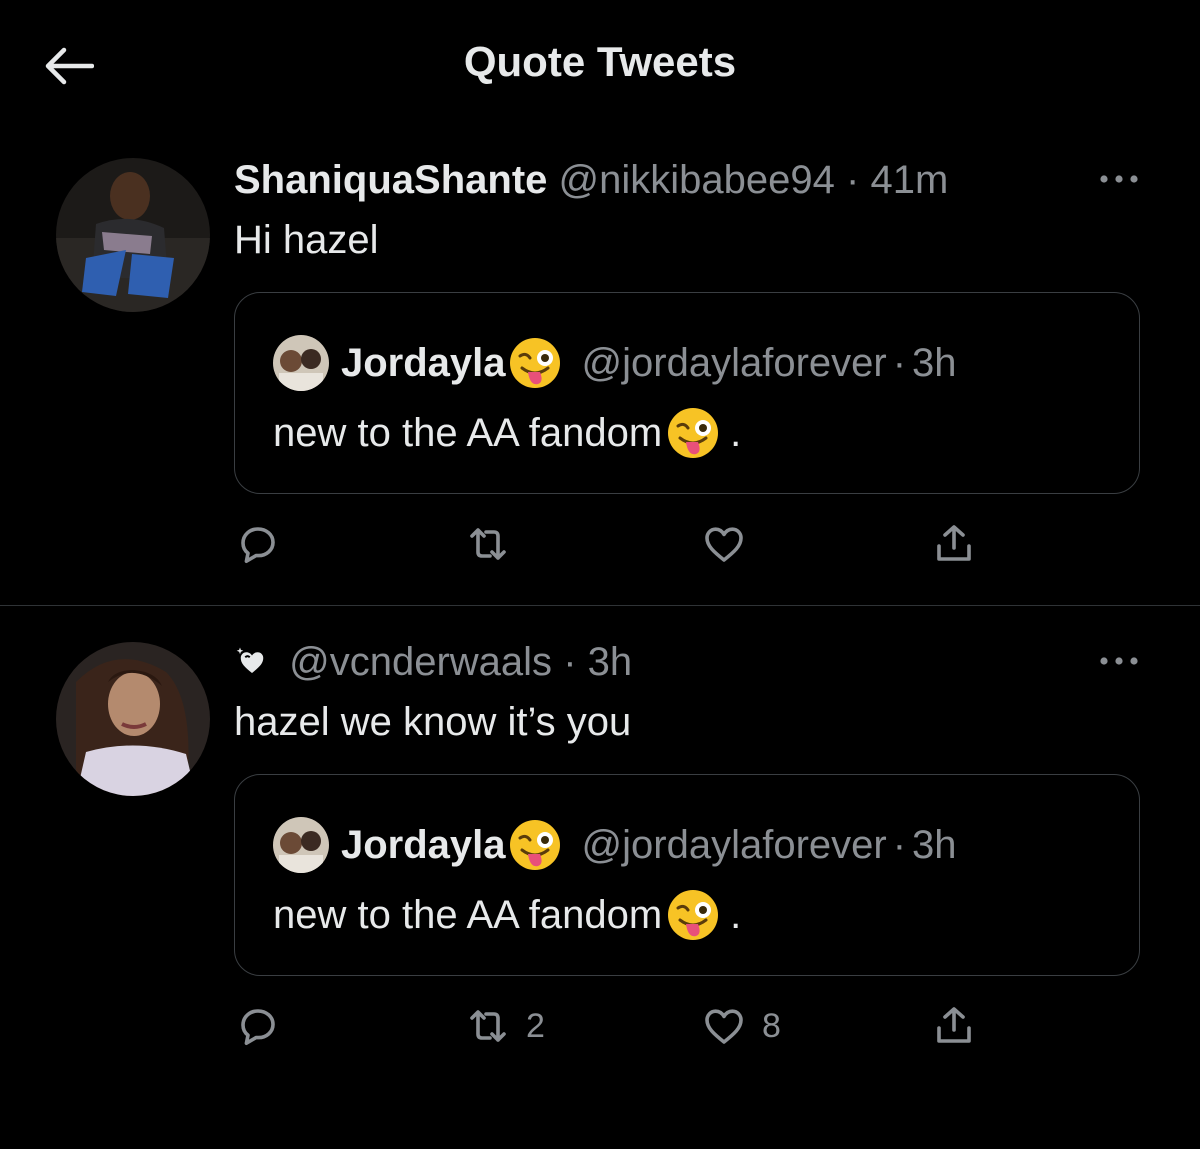 This screenshot has width=1200, height=1149. I want to click on tweet-header: ShaniquaShante @nikkibabee94 · 41m, so click(591, 180).